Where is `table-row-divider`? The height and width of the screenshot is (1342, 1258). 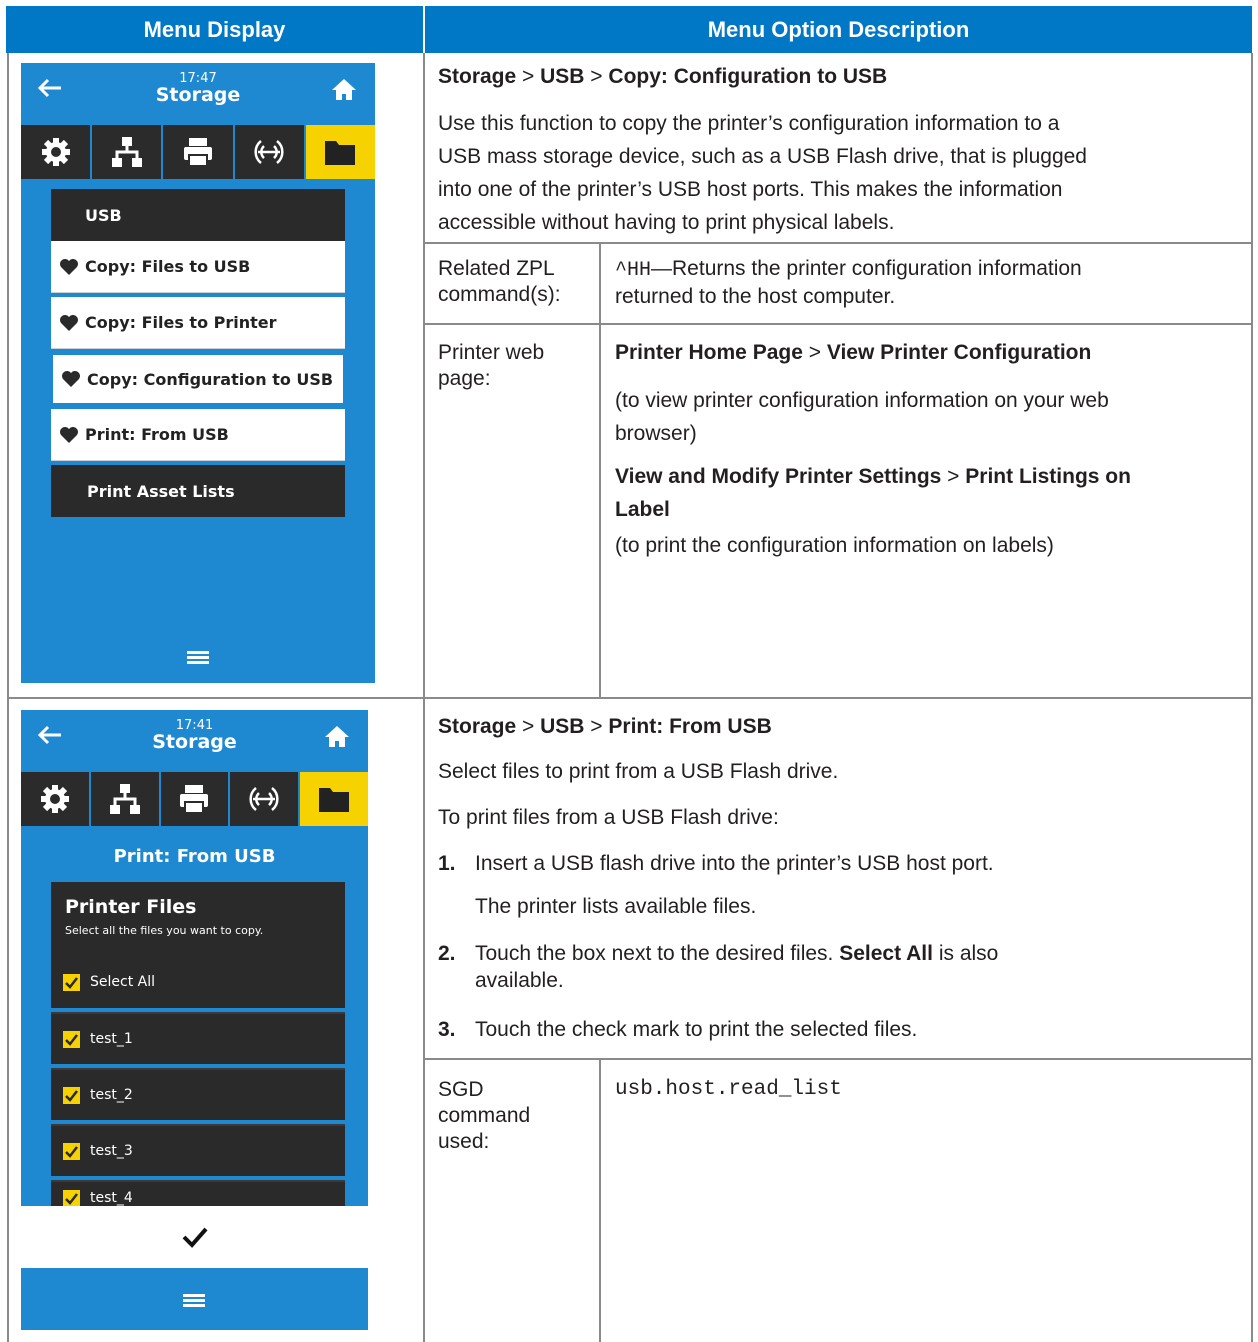 table-row-divider is located at coordinates (630, 698).